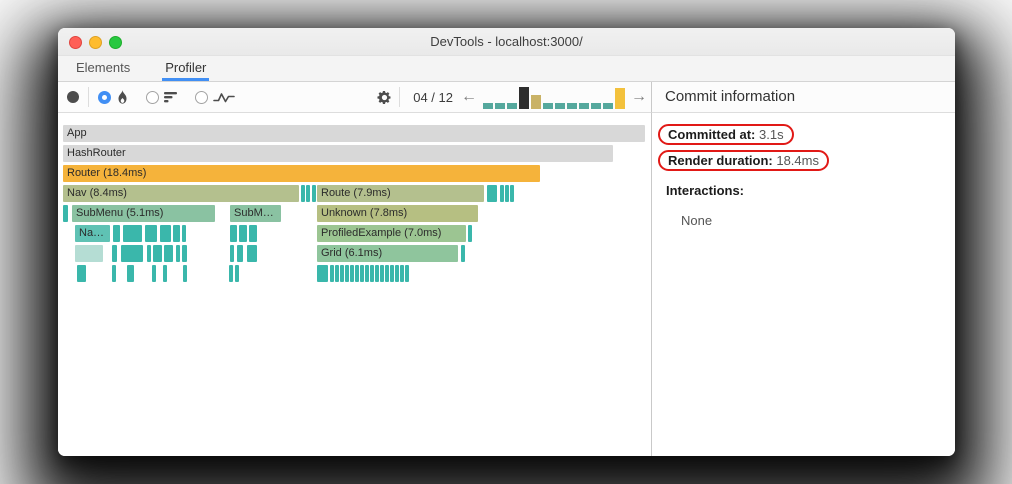 This screenshot has width=1012, height=484. Describe the element at coordinates (554, 97) in the screenshot. I see `commit-selector` at that location.